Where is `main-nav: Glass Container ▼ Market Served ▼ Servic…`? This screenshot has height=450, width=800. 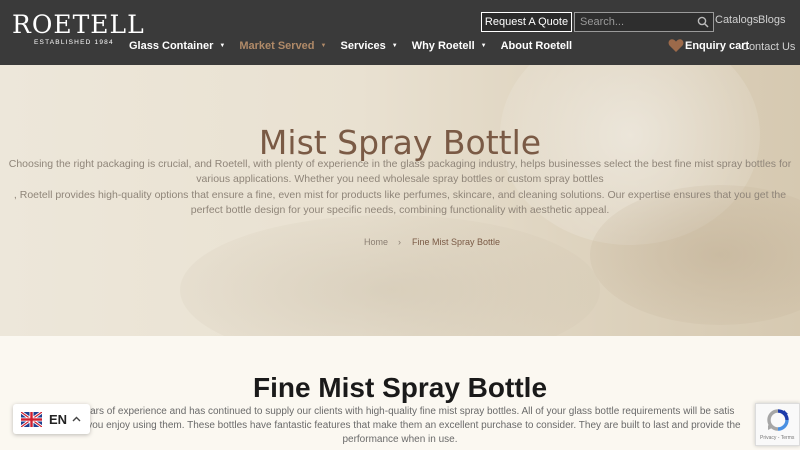
main-nav: Glass Container ▼ Market Served ▼ Servic… is located at coordinates (357, 46).